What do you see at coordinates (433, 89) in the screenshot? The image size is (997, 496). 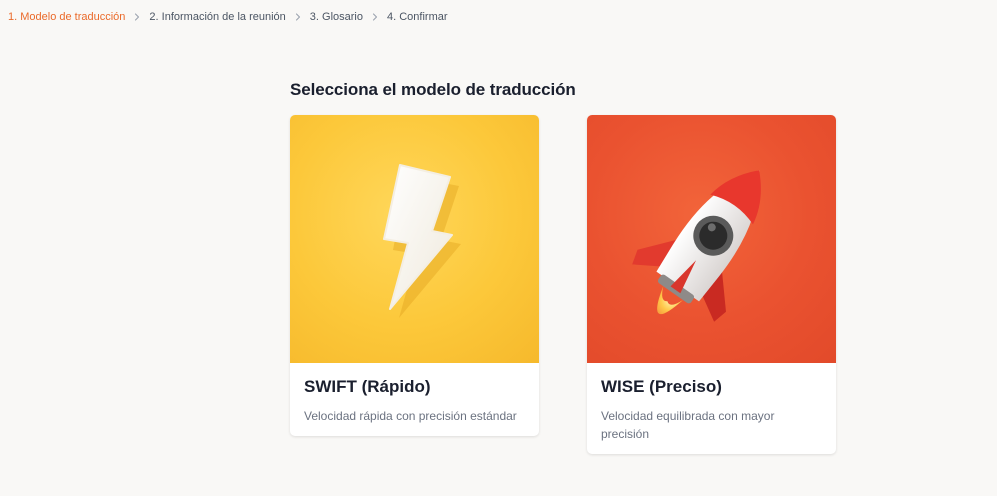 I see `page-title: Selecciona el modelo de traducción` at bounding box center [433, 89].